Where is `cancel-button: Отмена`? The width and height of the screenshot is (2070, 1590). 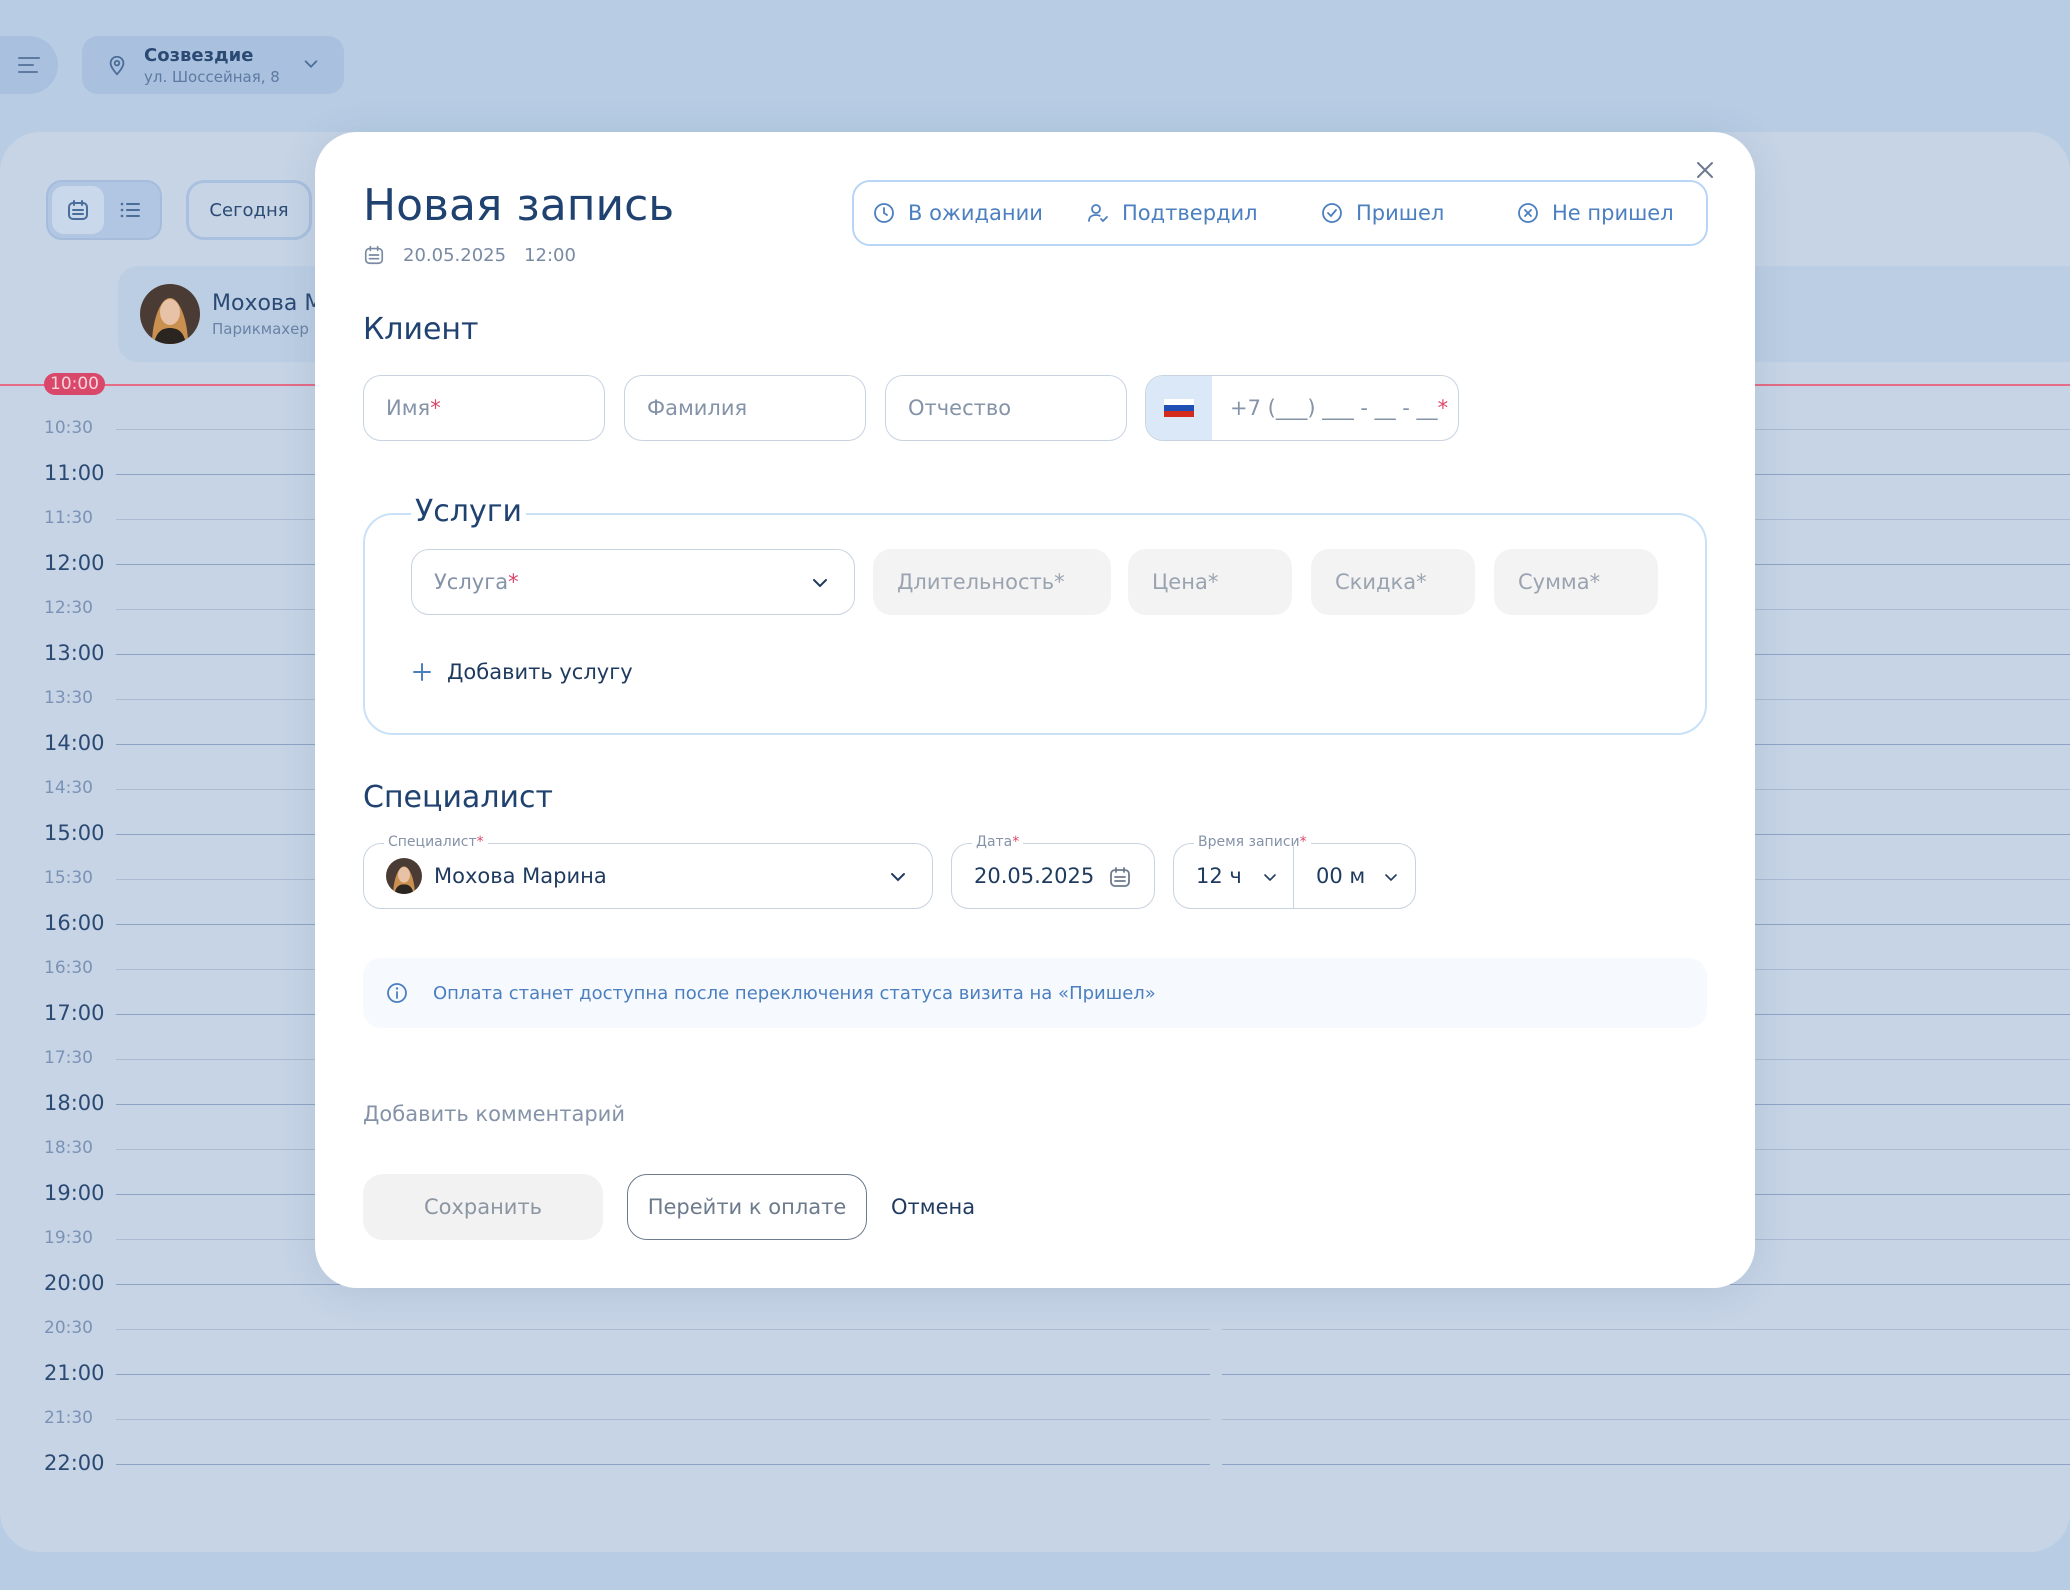
cancel-button: Отмена is located at coordinates (933, 1207).